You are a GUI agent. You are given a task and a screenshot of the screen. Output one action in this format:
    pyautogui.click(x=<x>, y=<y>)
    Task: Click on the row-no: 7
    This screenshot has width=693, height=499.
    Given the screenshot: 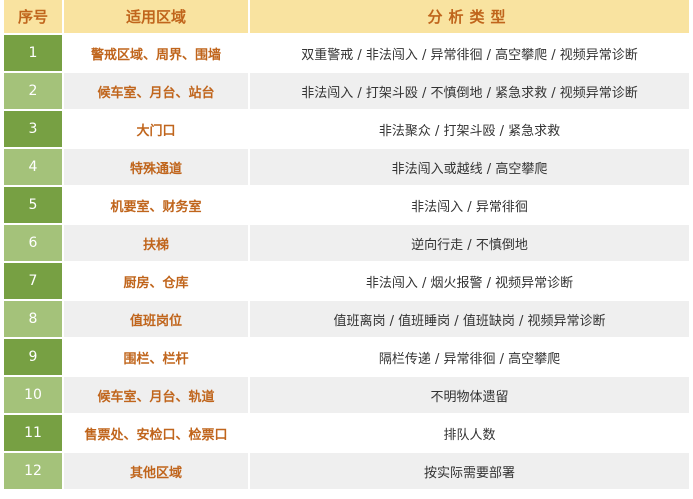 What is the action you would take?
    pyautogui.click(x=34, y=282)
    